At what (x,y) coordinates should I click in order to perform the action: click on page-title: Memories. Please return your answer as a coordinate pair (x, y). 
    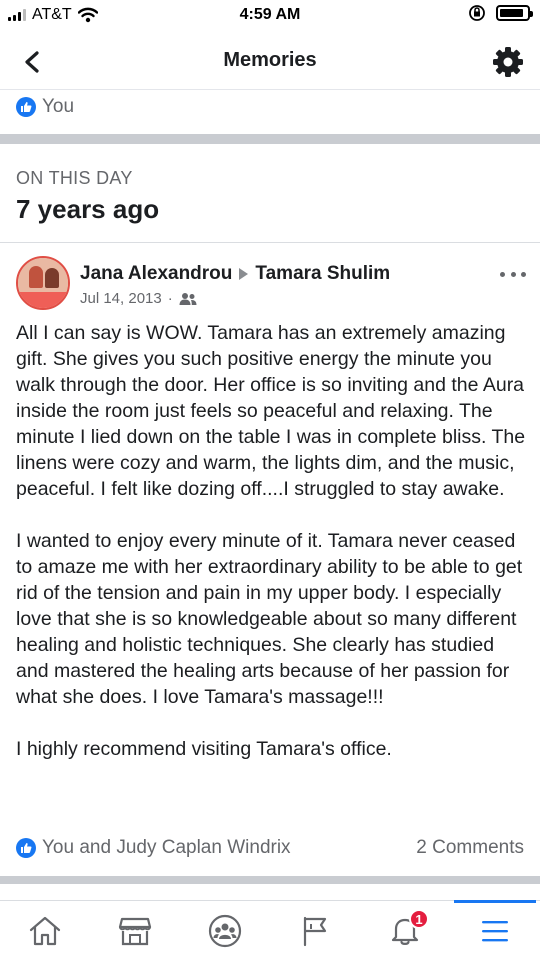
    Looking at the image, I should click on (270, 60).